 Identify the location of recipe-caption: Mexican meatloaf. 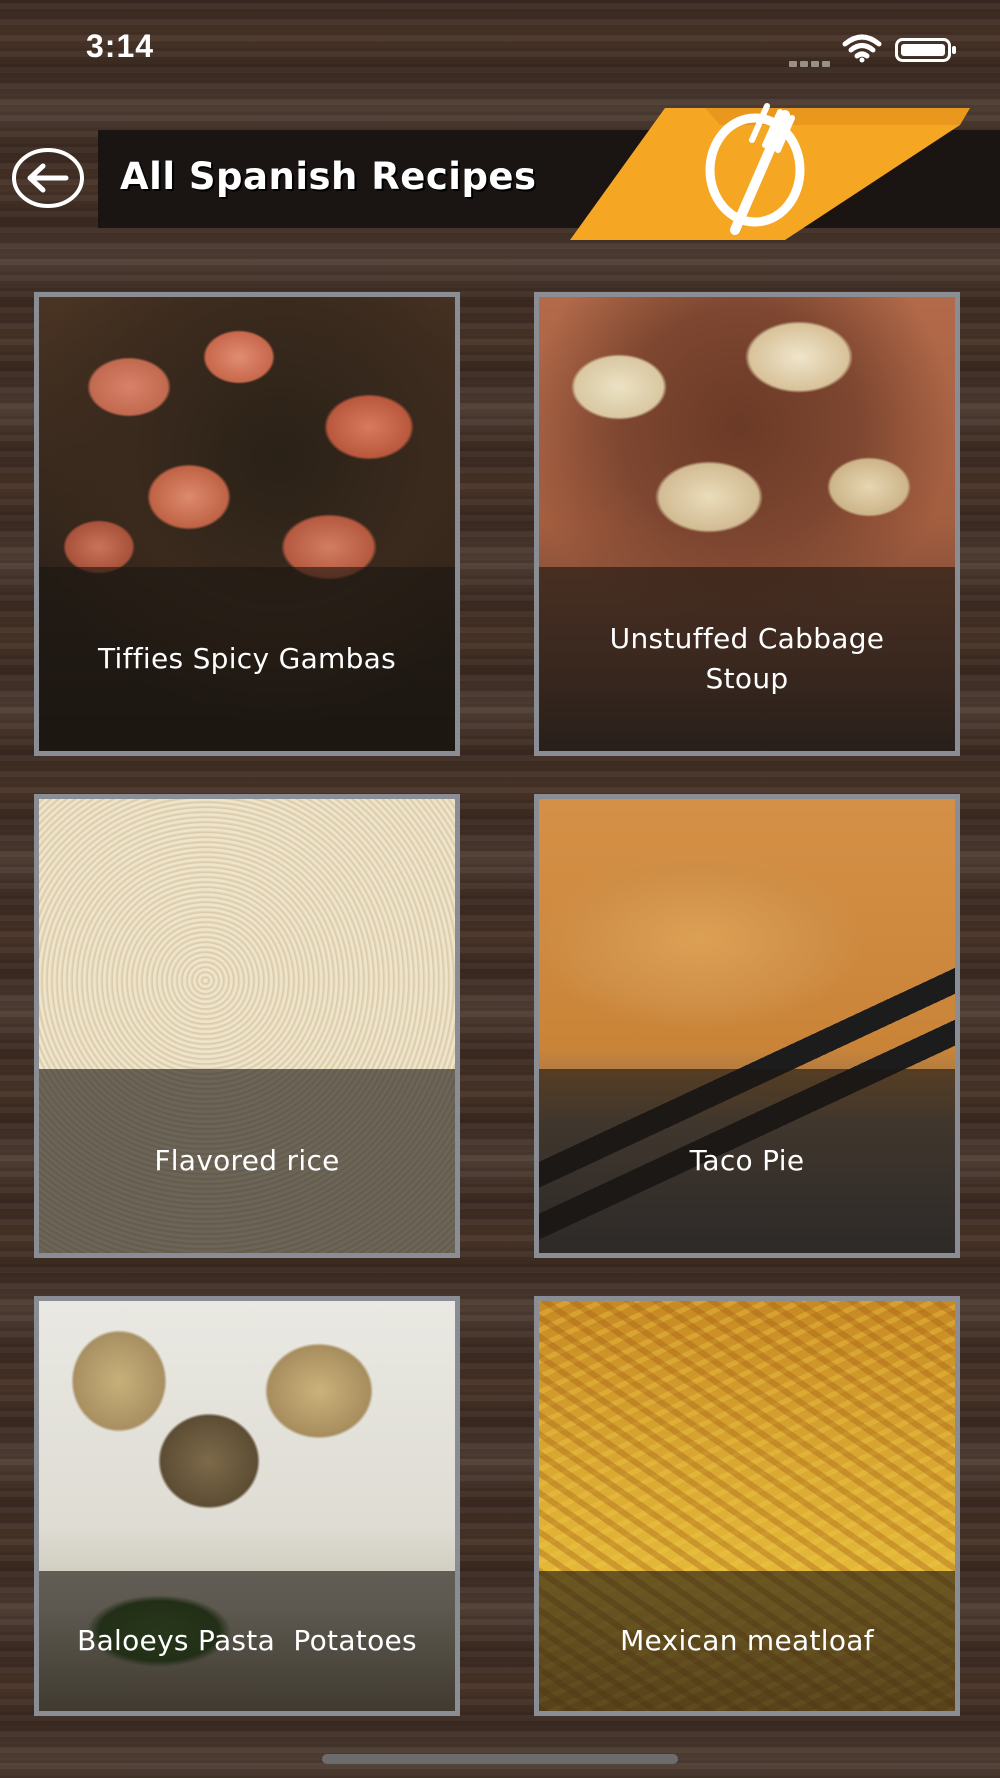
(747, 1641).